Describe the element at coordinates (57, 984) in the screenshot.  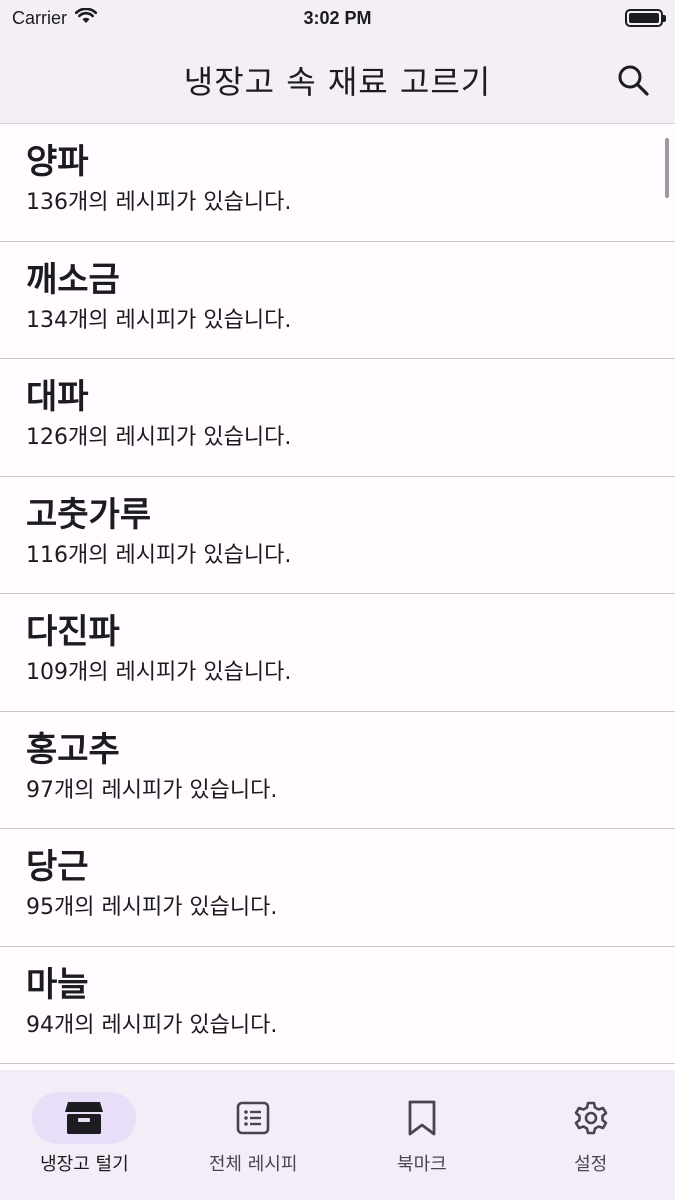
I see `ingredient-name: 마늘` at that location.